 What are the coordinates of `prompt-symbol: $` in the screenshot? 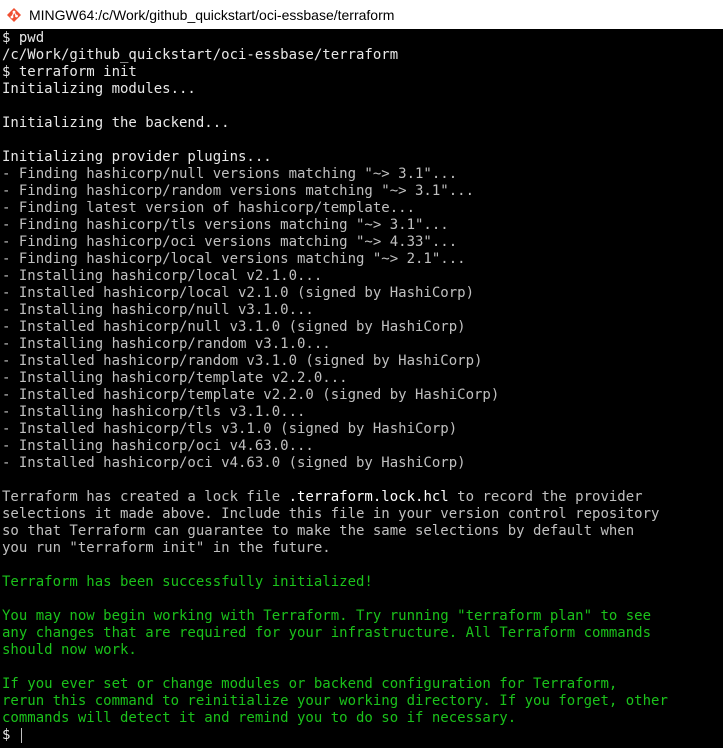 It's located at (10, 735).